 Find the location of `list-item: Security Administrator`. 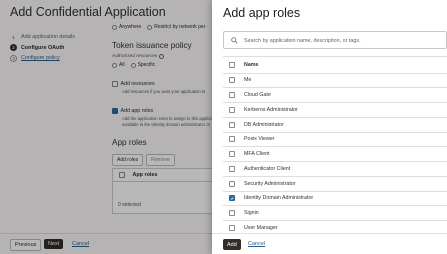

list-item: Security Administrator is located at coordinates (335, 184).